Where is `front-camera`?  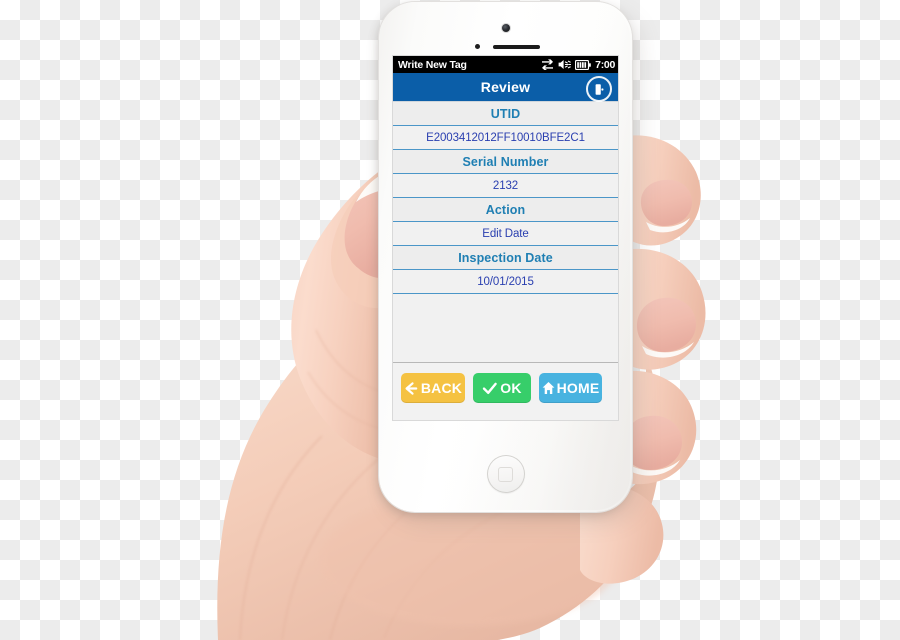 front-camera is located at coordinates (505, 28).